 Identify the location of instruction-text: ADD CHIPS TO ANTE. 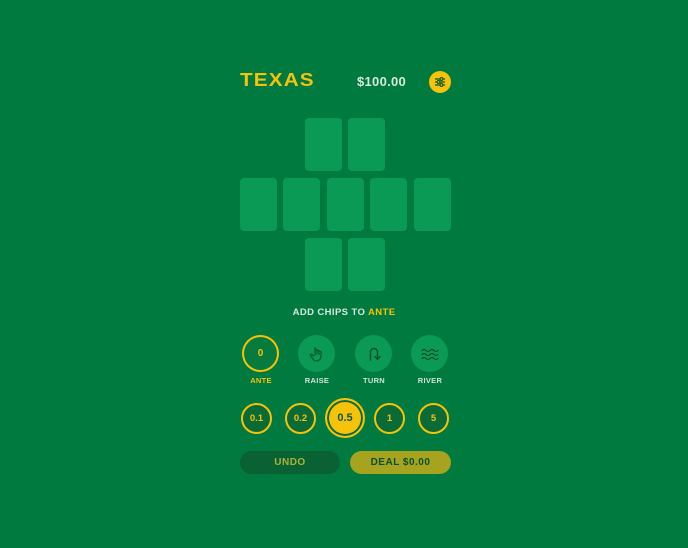
(344, 312).